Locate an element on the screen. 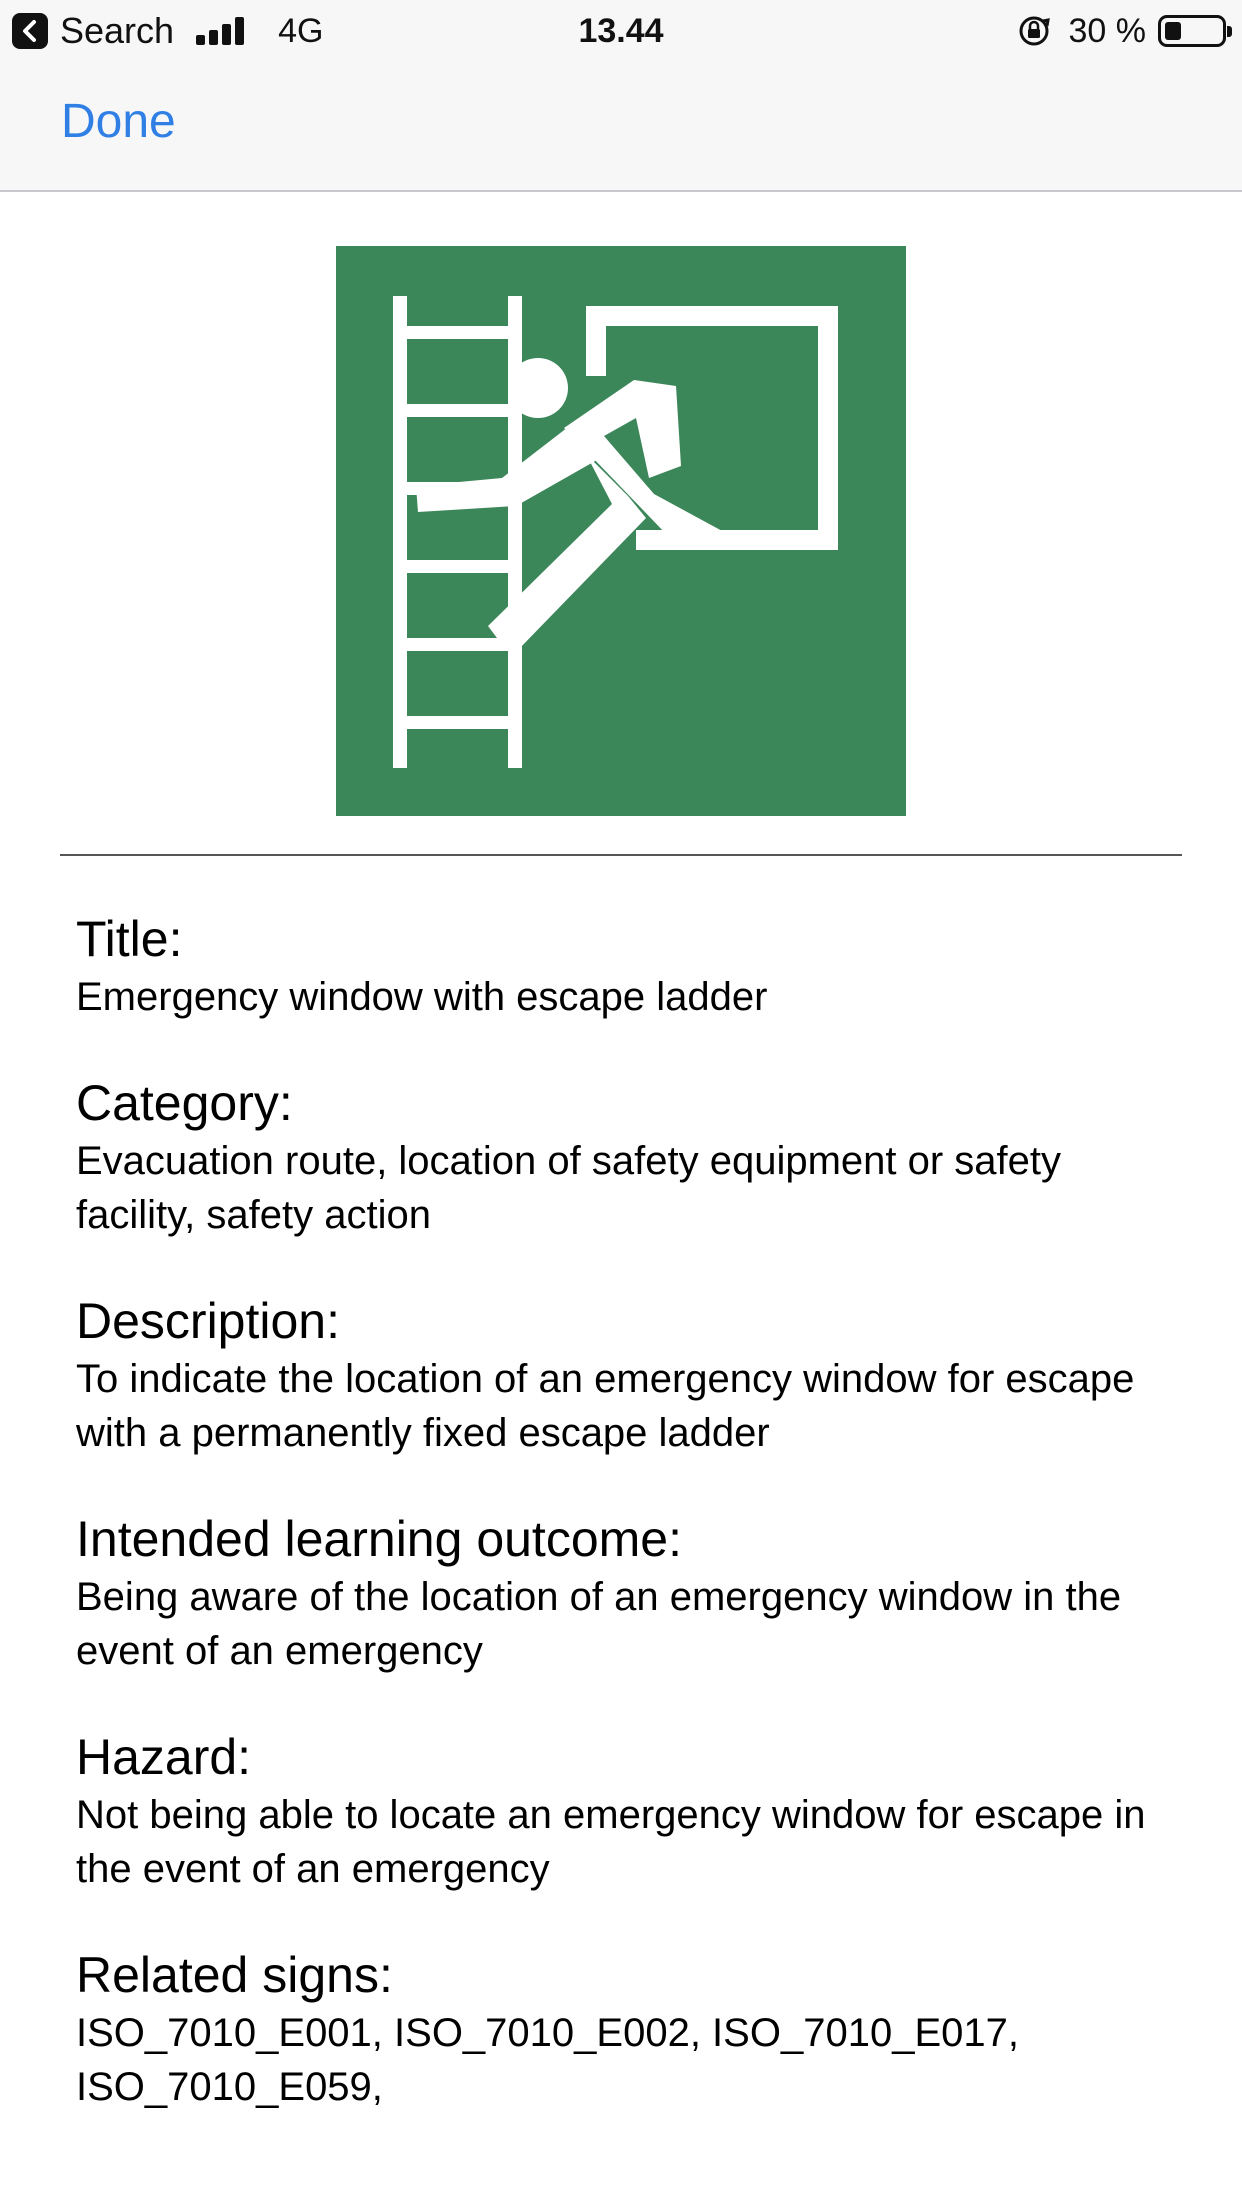  status-right: 30 % is located at coordinates (1124, 31).